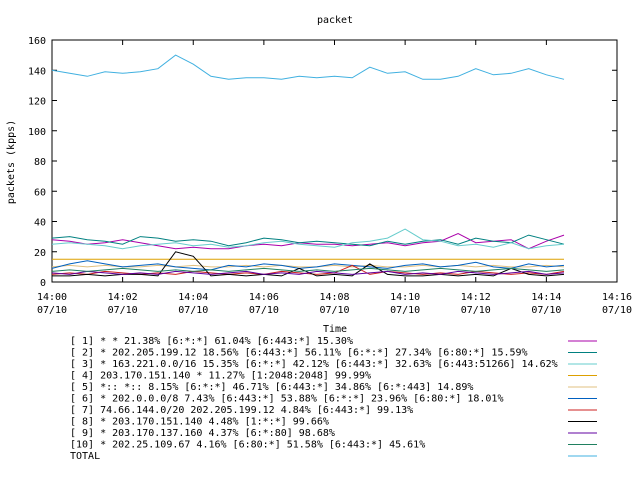 This screenshot has width=640, height=480. I want to click on x-tick-label-time: 14:06, so click(264, 297).